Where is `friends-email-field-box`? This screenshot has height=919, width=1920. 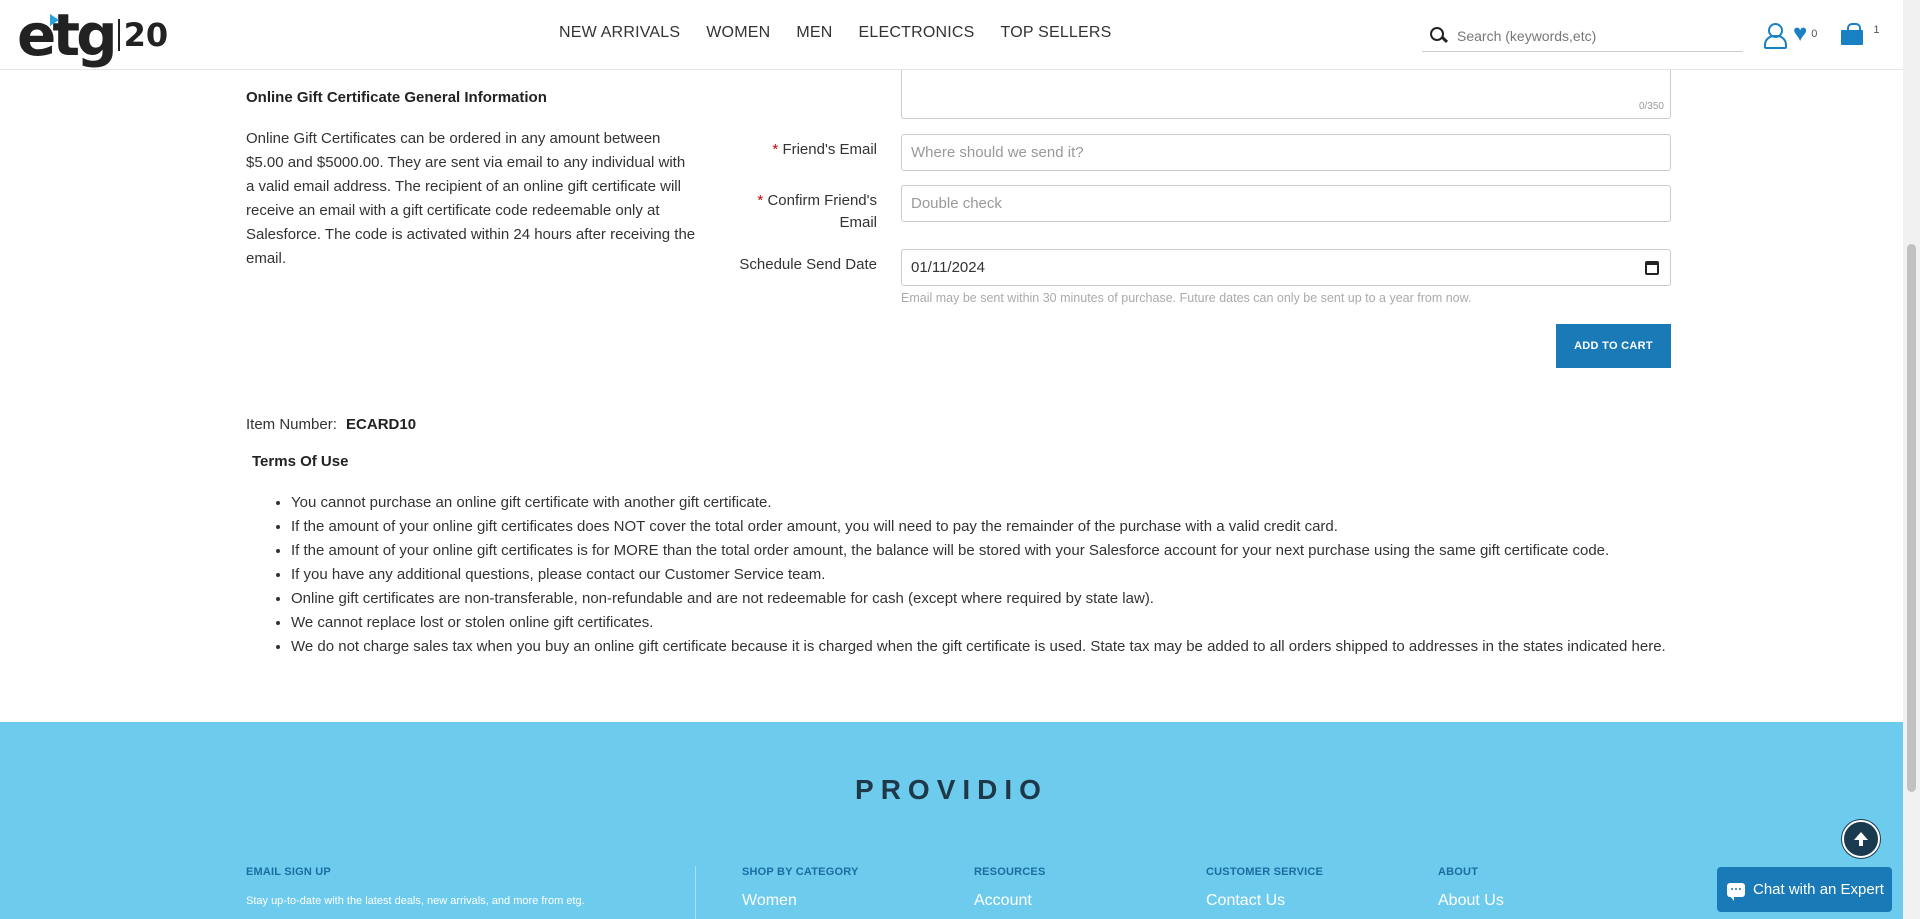 friends-email-field-box is located at coordinates (1286, 152).